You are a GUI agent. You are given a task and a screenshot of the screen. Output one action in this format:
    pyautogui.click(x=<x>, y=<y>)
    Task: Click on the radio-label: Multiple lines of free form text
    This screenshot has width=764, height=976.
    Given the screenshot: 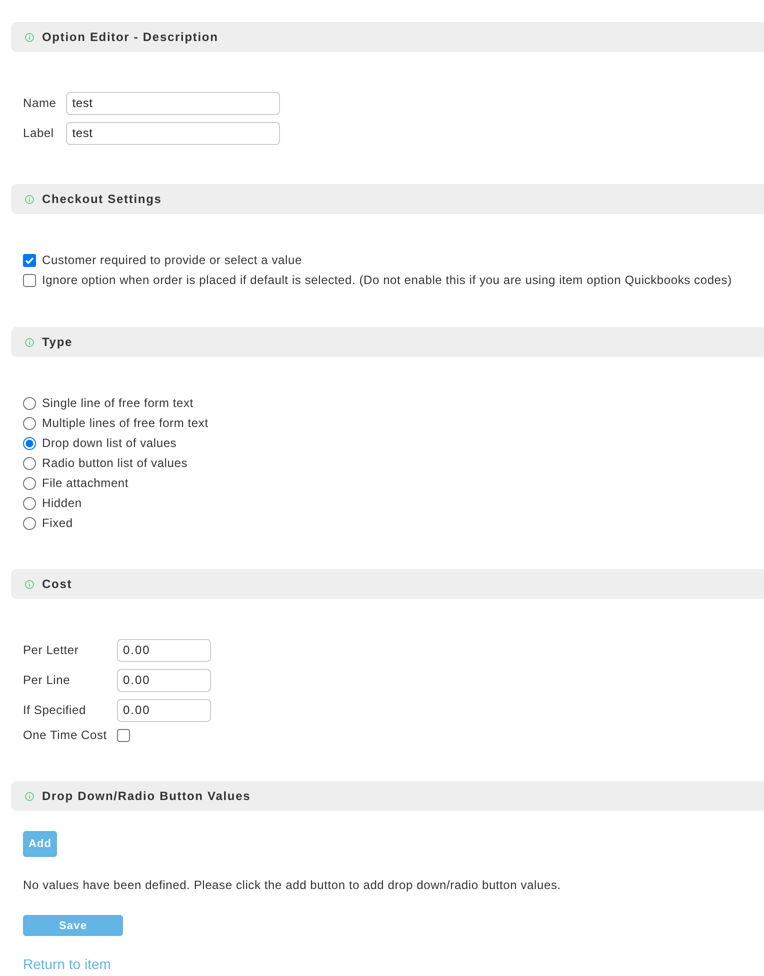 What is the action you would take?
    pyautogui.click(x=125, y=423)
    